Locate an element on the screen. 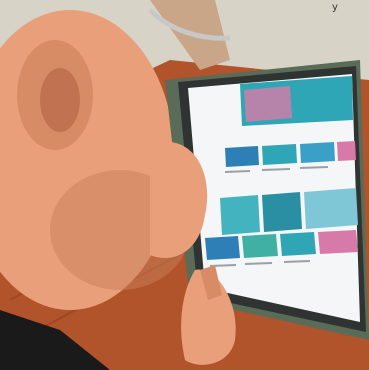 The image size is (369, 370). partial-top-text: y is located at coordinates (335, 7).